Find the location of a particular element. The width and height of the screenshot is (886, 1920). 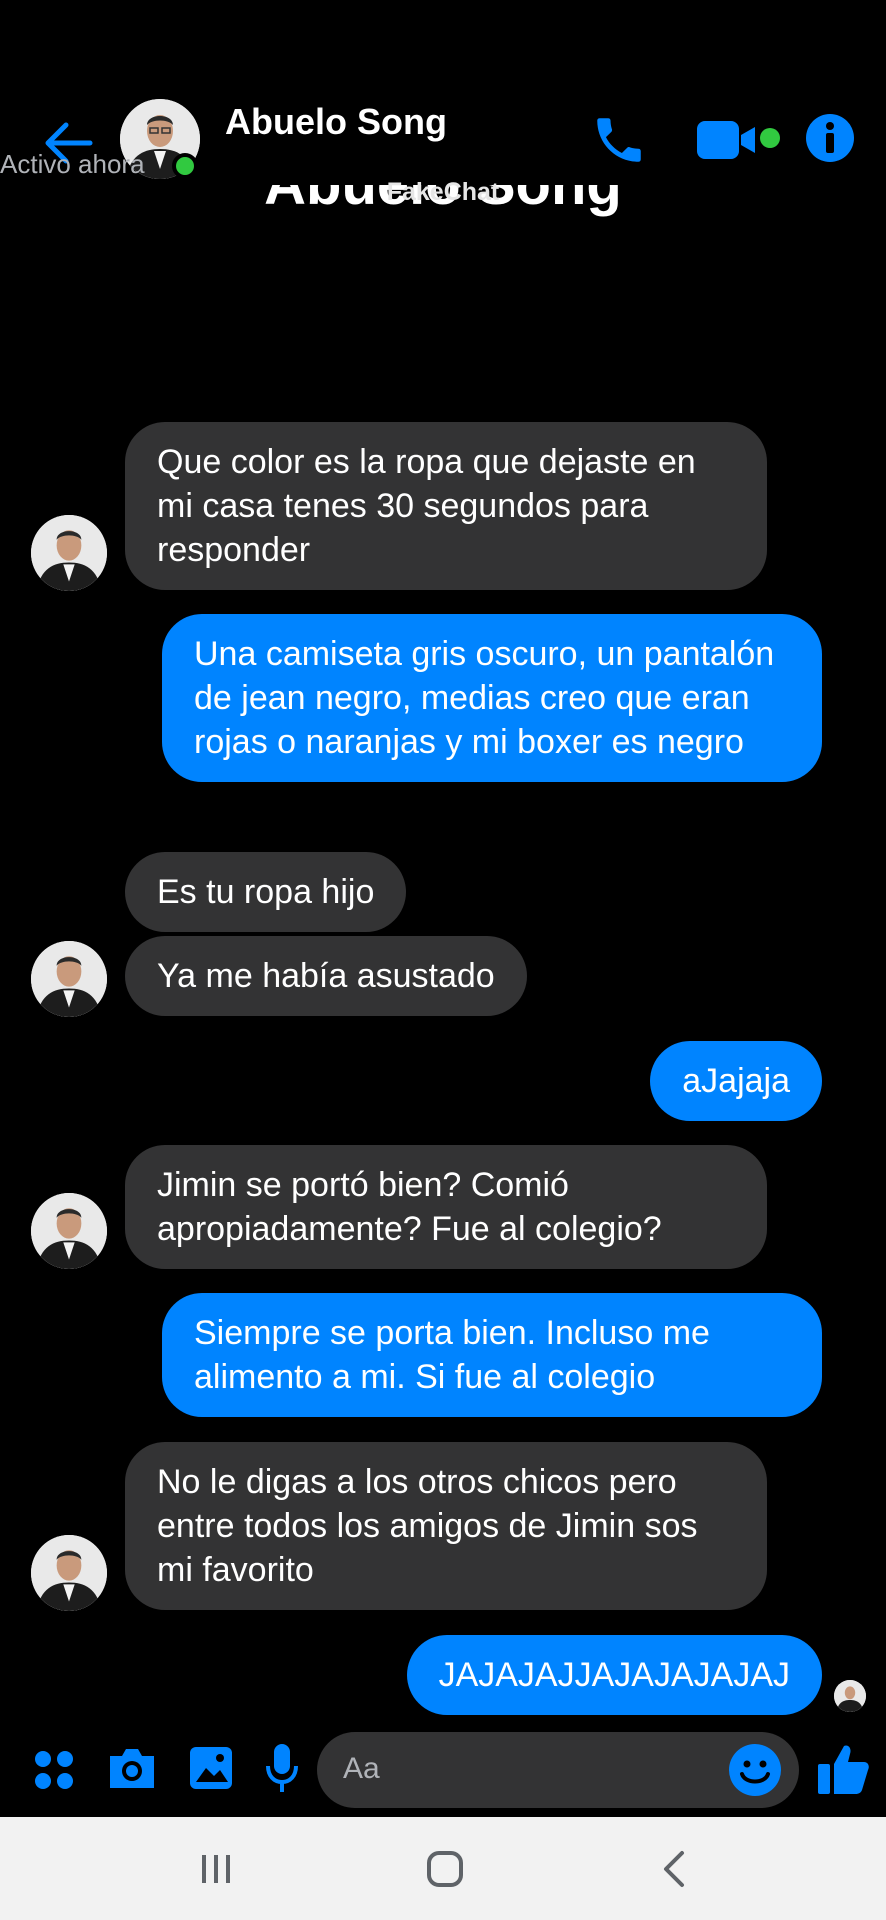

video-camera-icon is located at coordinates (730, 140).